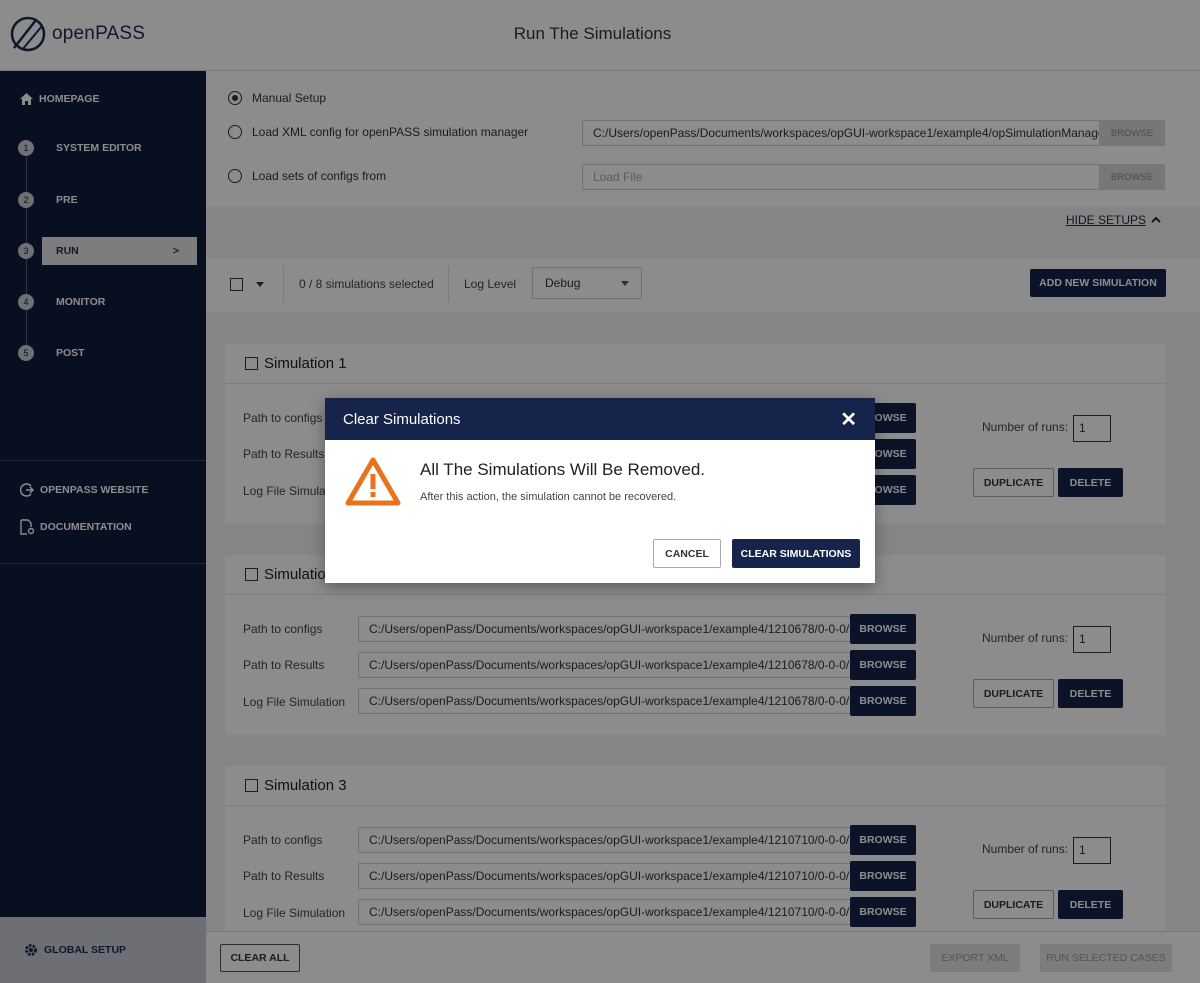 The width and height of the screenshot is (1200, 983). What do you see at coordinates (687, 553) in the screenshot?
I see `cancel-button: CANCEL` at bounding box center [687, 553].